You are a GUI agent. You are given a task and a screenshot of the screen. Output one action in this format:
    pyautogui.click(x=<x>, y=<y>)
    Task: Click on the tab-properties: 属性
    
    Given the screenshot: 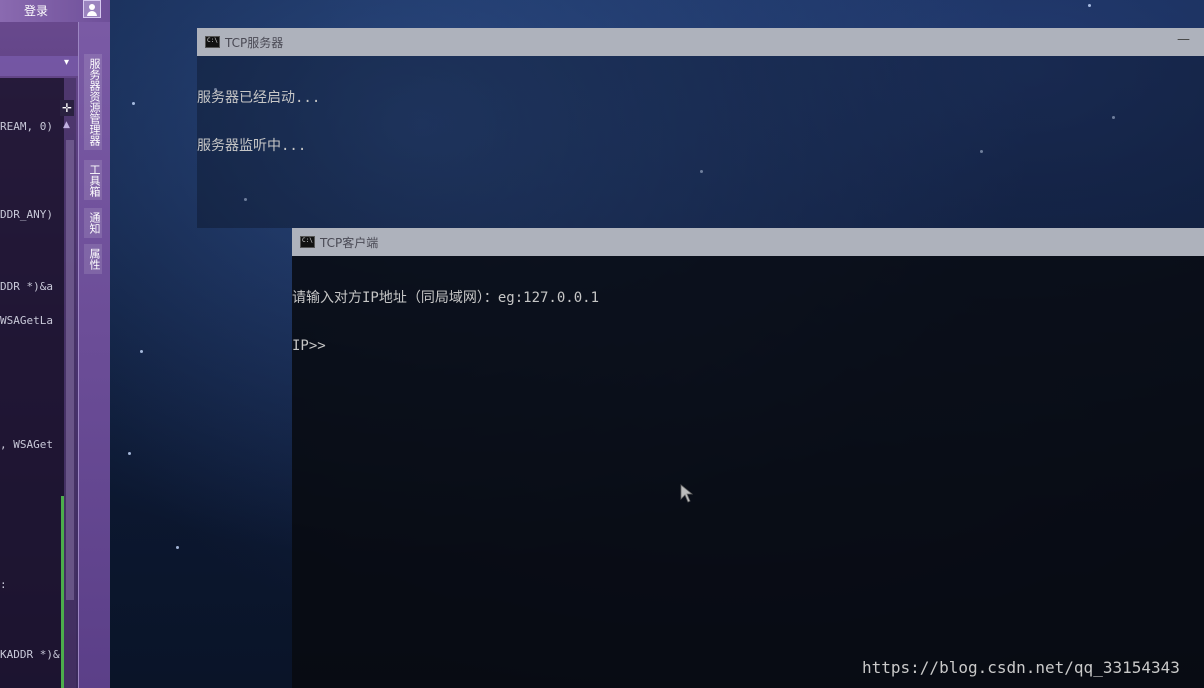 What is the action you would take?
    pyautogui.click(x=93, y=259)
    